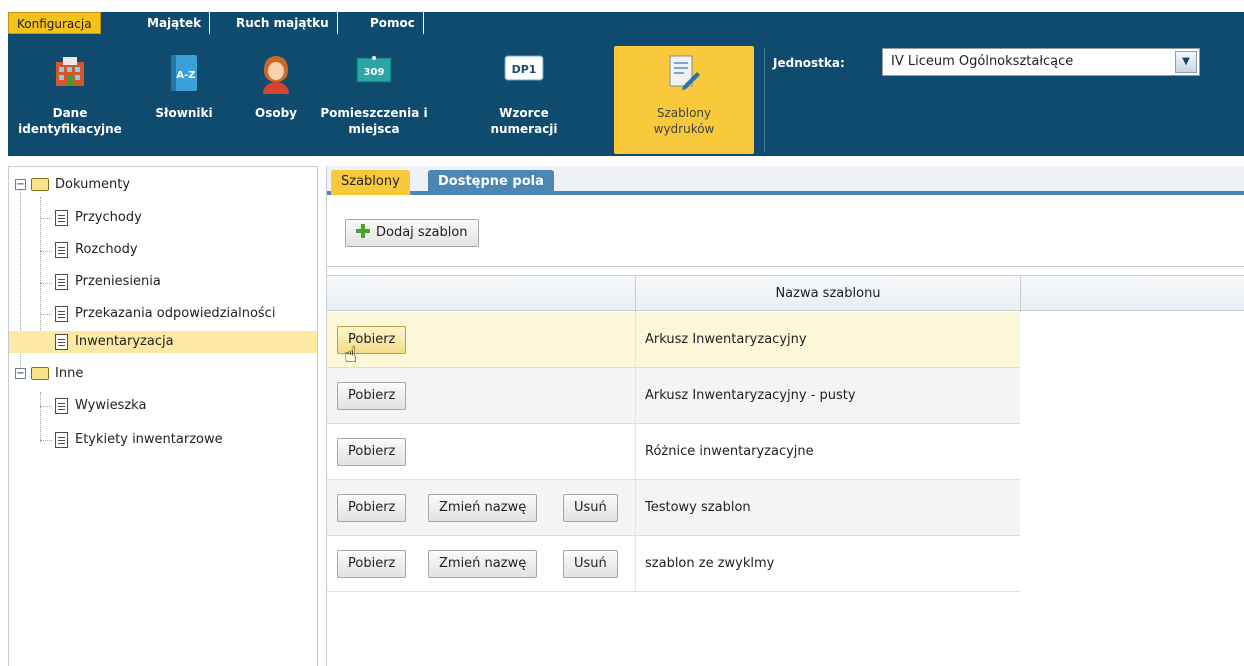 This screenshot has height=666, width=1244. I want to click on numbering-icon: DP1, so click(524, 70).